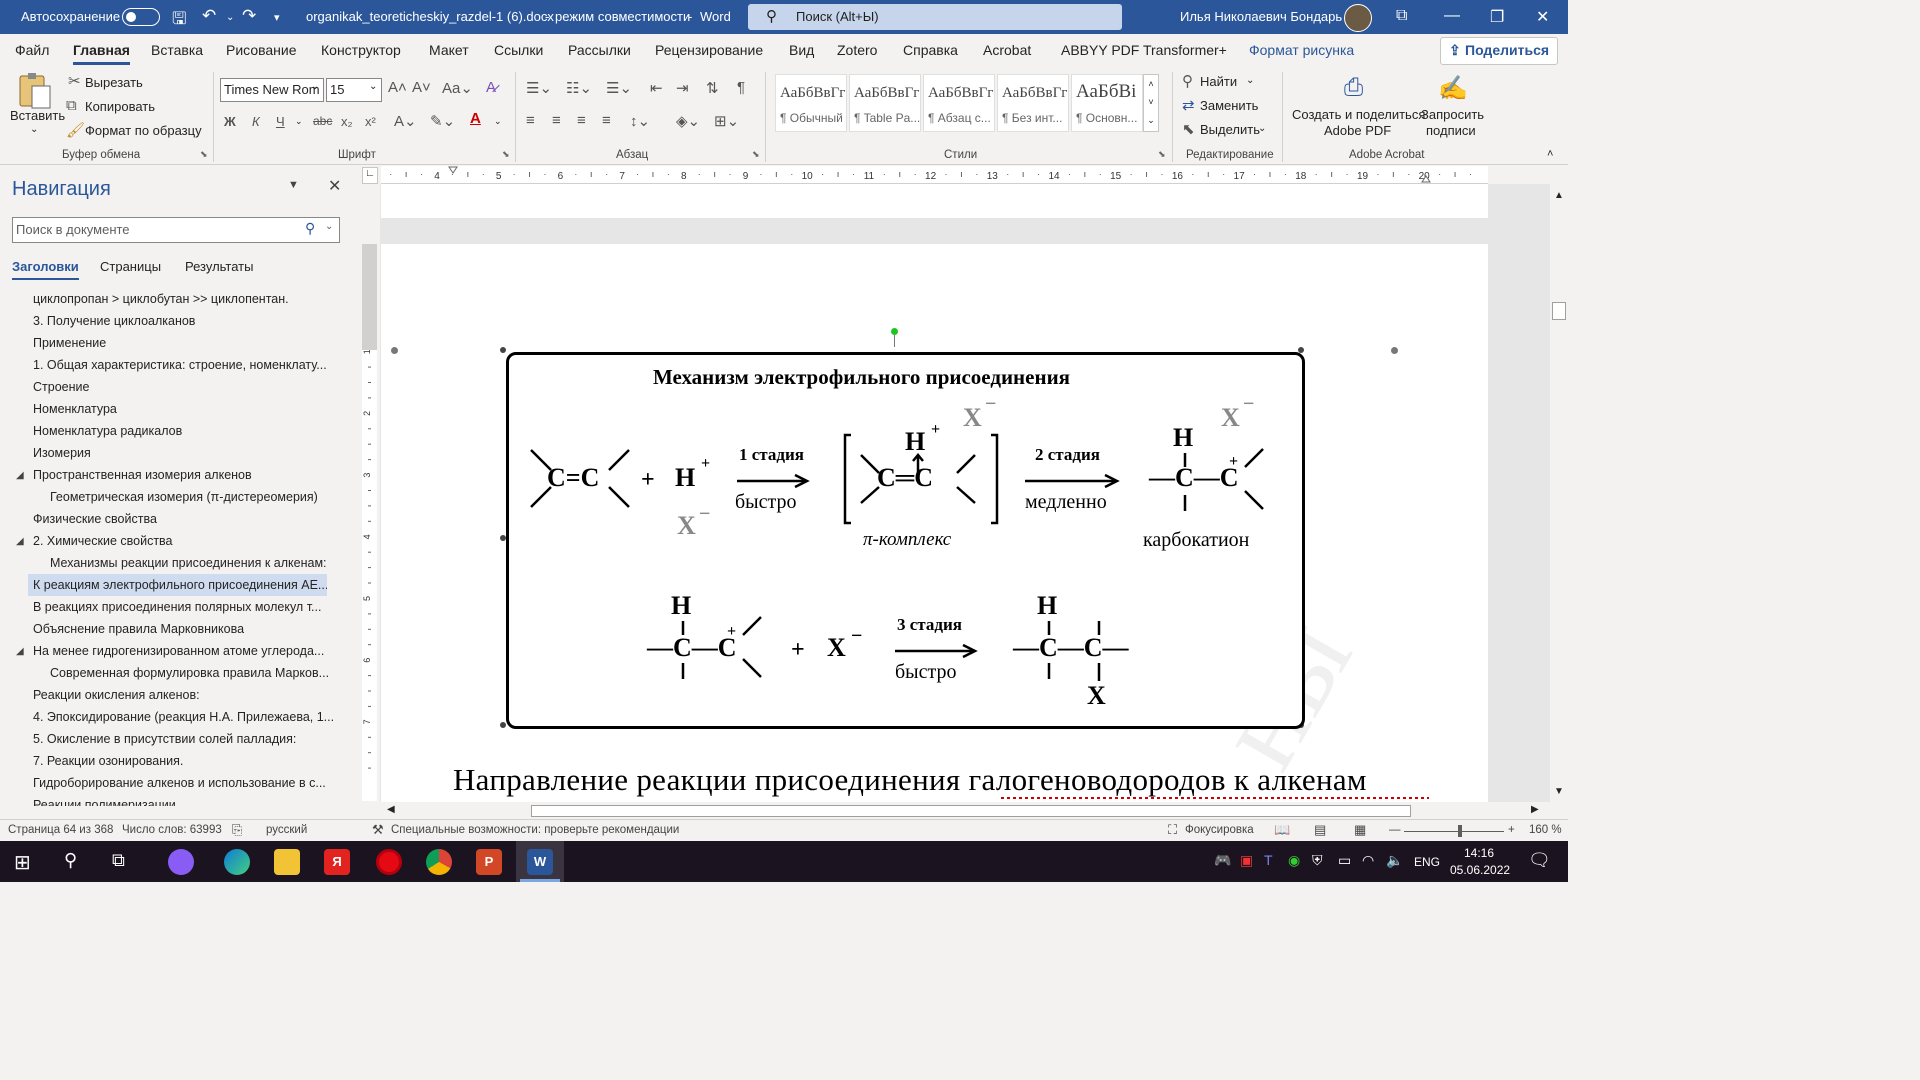 This screenshot has width=1920, height=1080. Describe the element at coordinates (1535, 809) in the screenshot. I see `scroll-right-icon: ▶` at that location.